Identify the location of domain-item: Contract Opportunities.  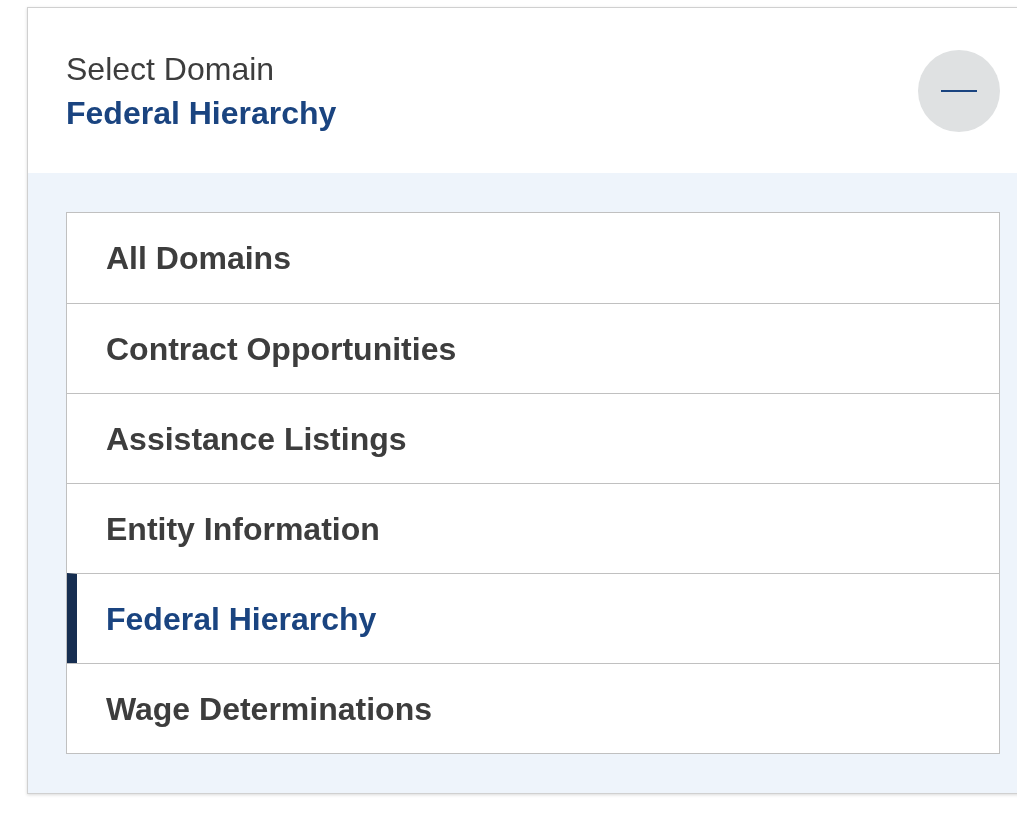
(533, 348).